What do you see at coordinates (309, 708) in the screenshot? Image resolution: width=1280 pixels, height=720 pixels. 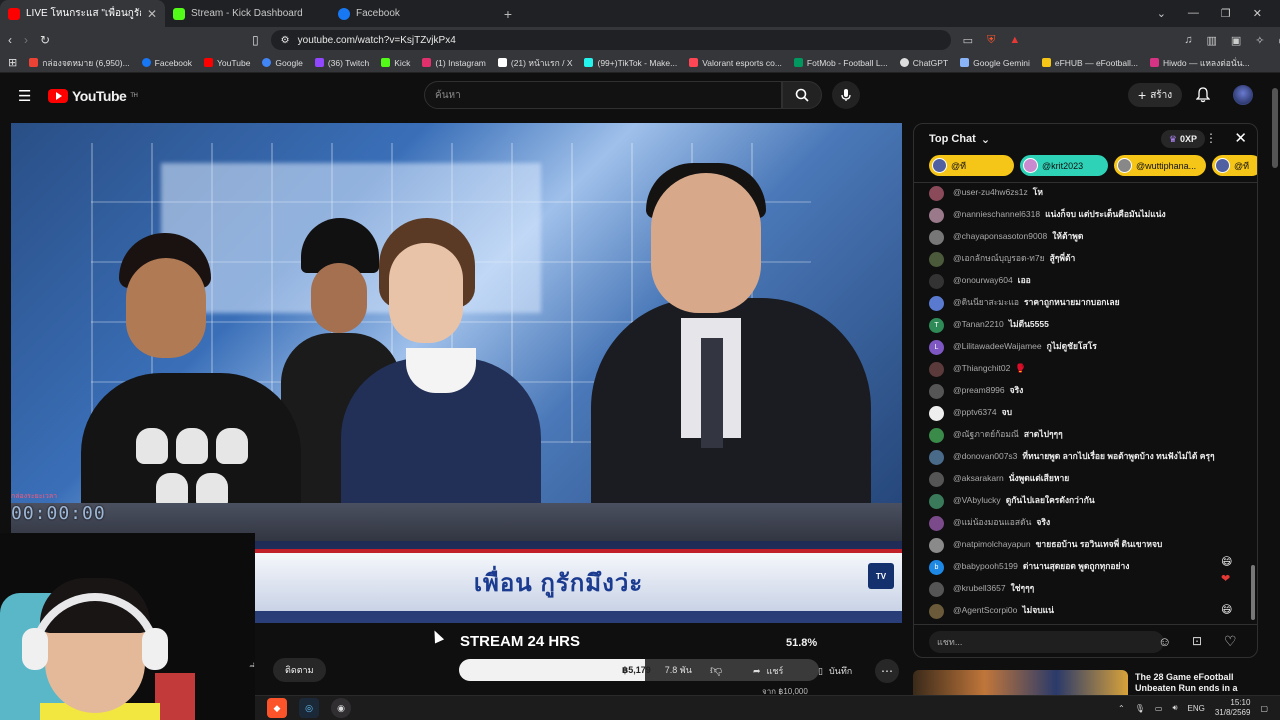 I see `steam-icon: ◎` at bounding box center [309, 708].